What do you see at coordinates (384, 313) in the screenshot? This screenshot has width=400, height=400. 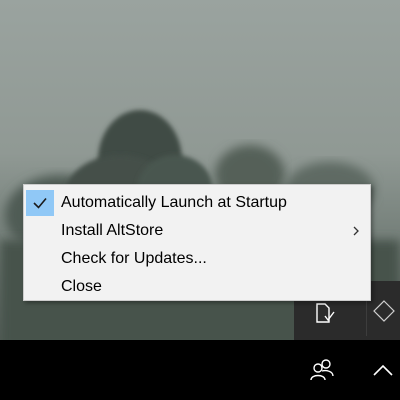 I see `diamond-tray-icon` at bounding box center [384, 313].